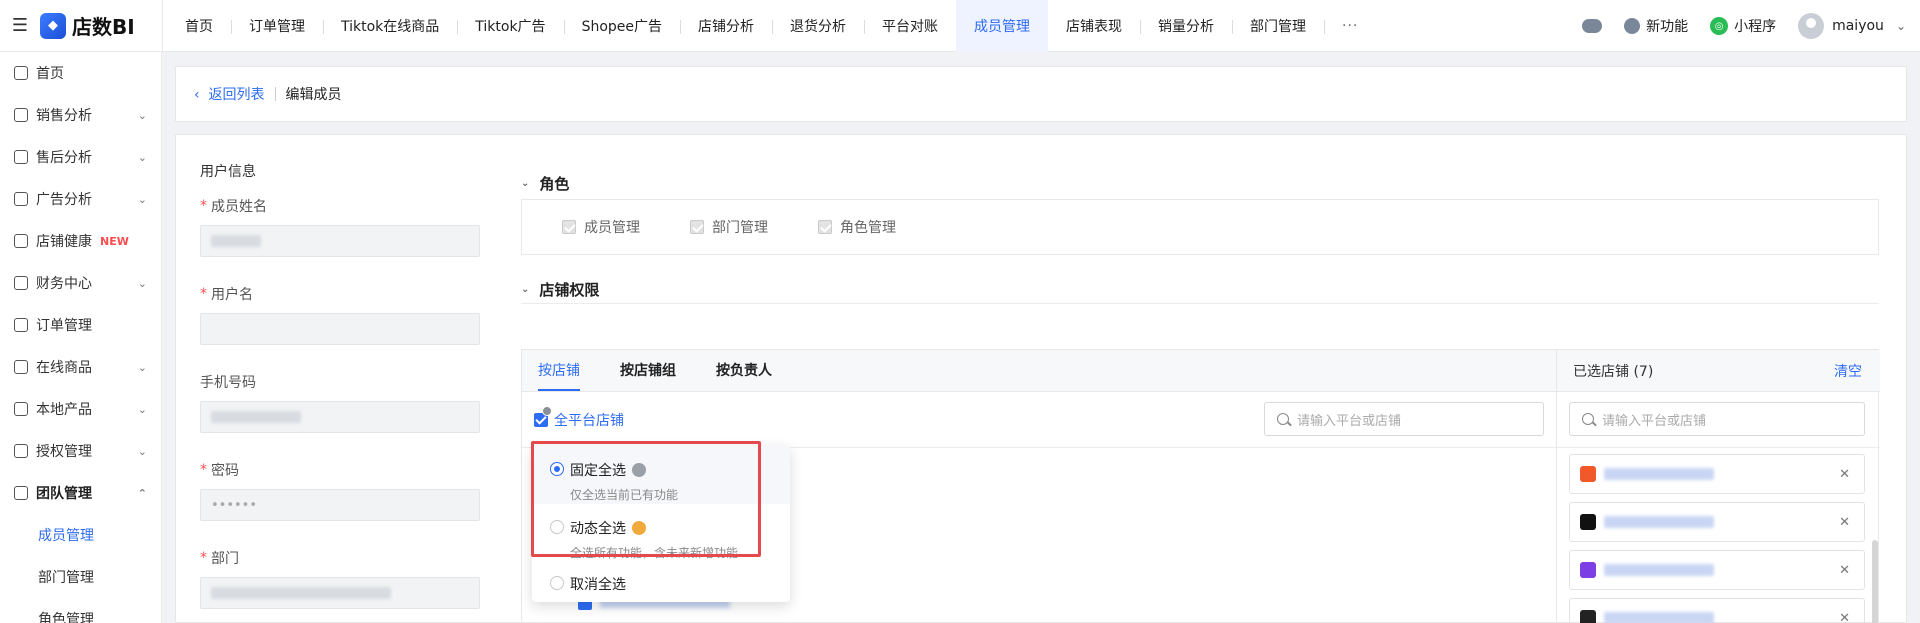  I want to click on sidebar-sub-departments: 部门管理, so click(80, 577).